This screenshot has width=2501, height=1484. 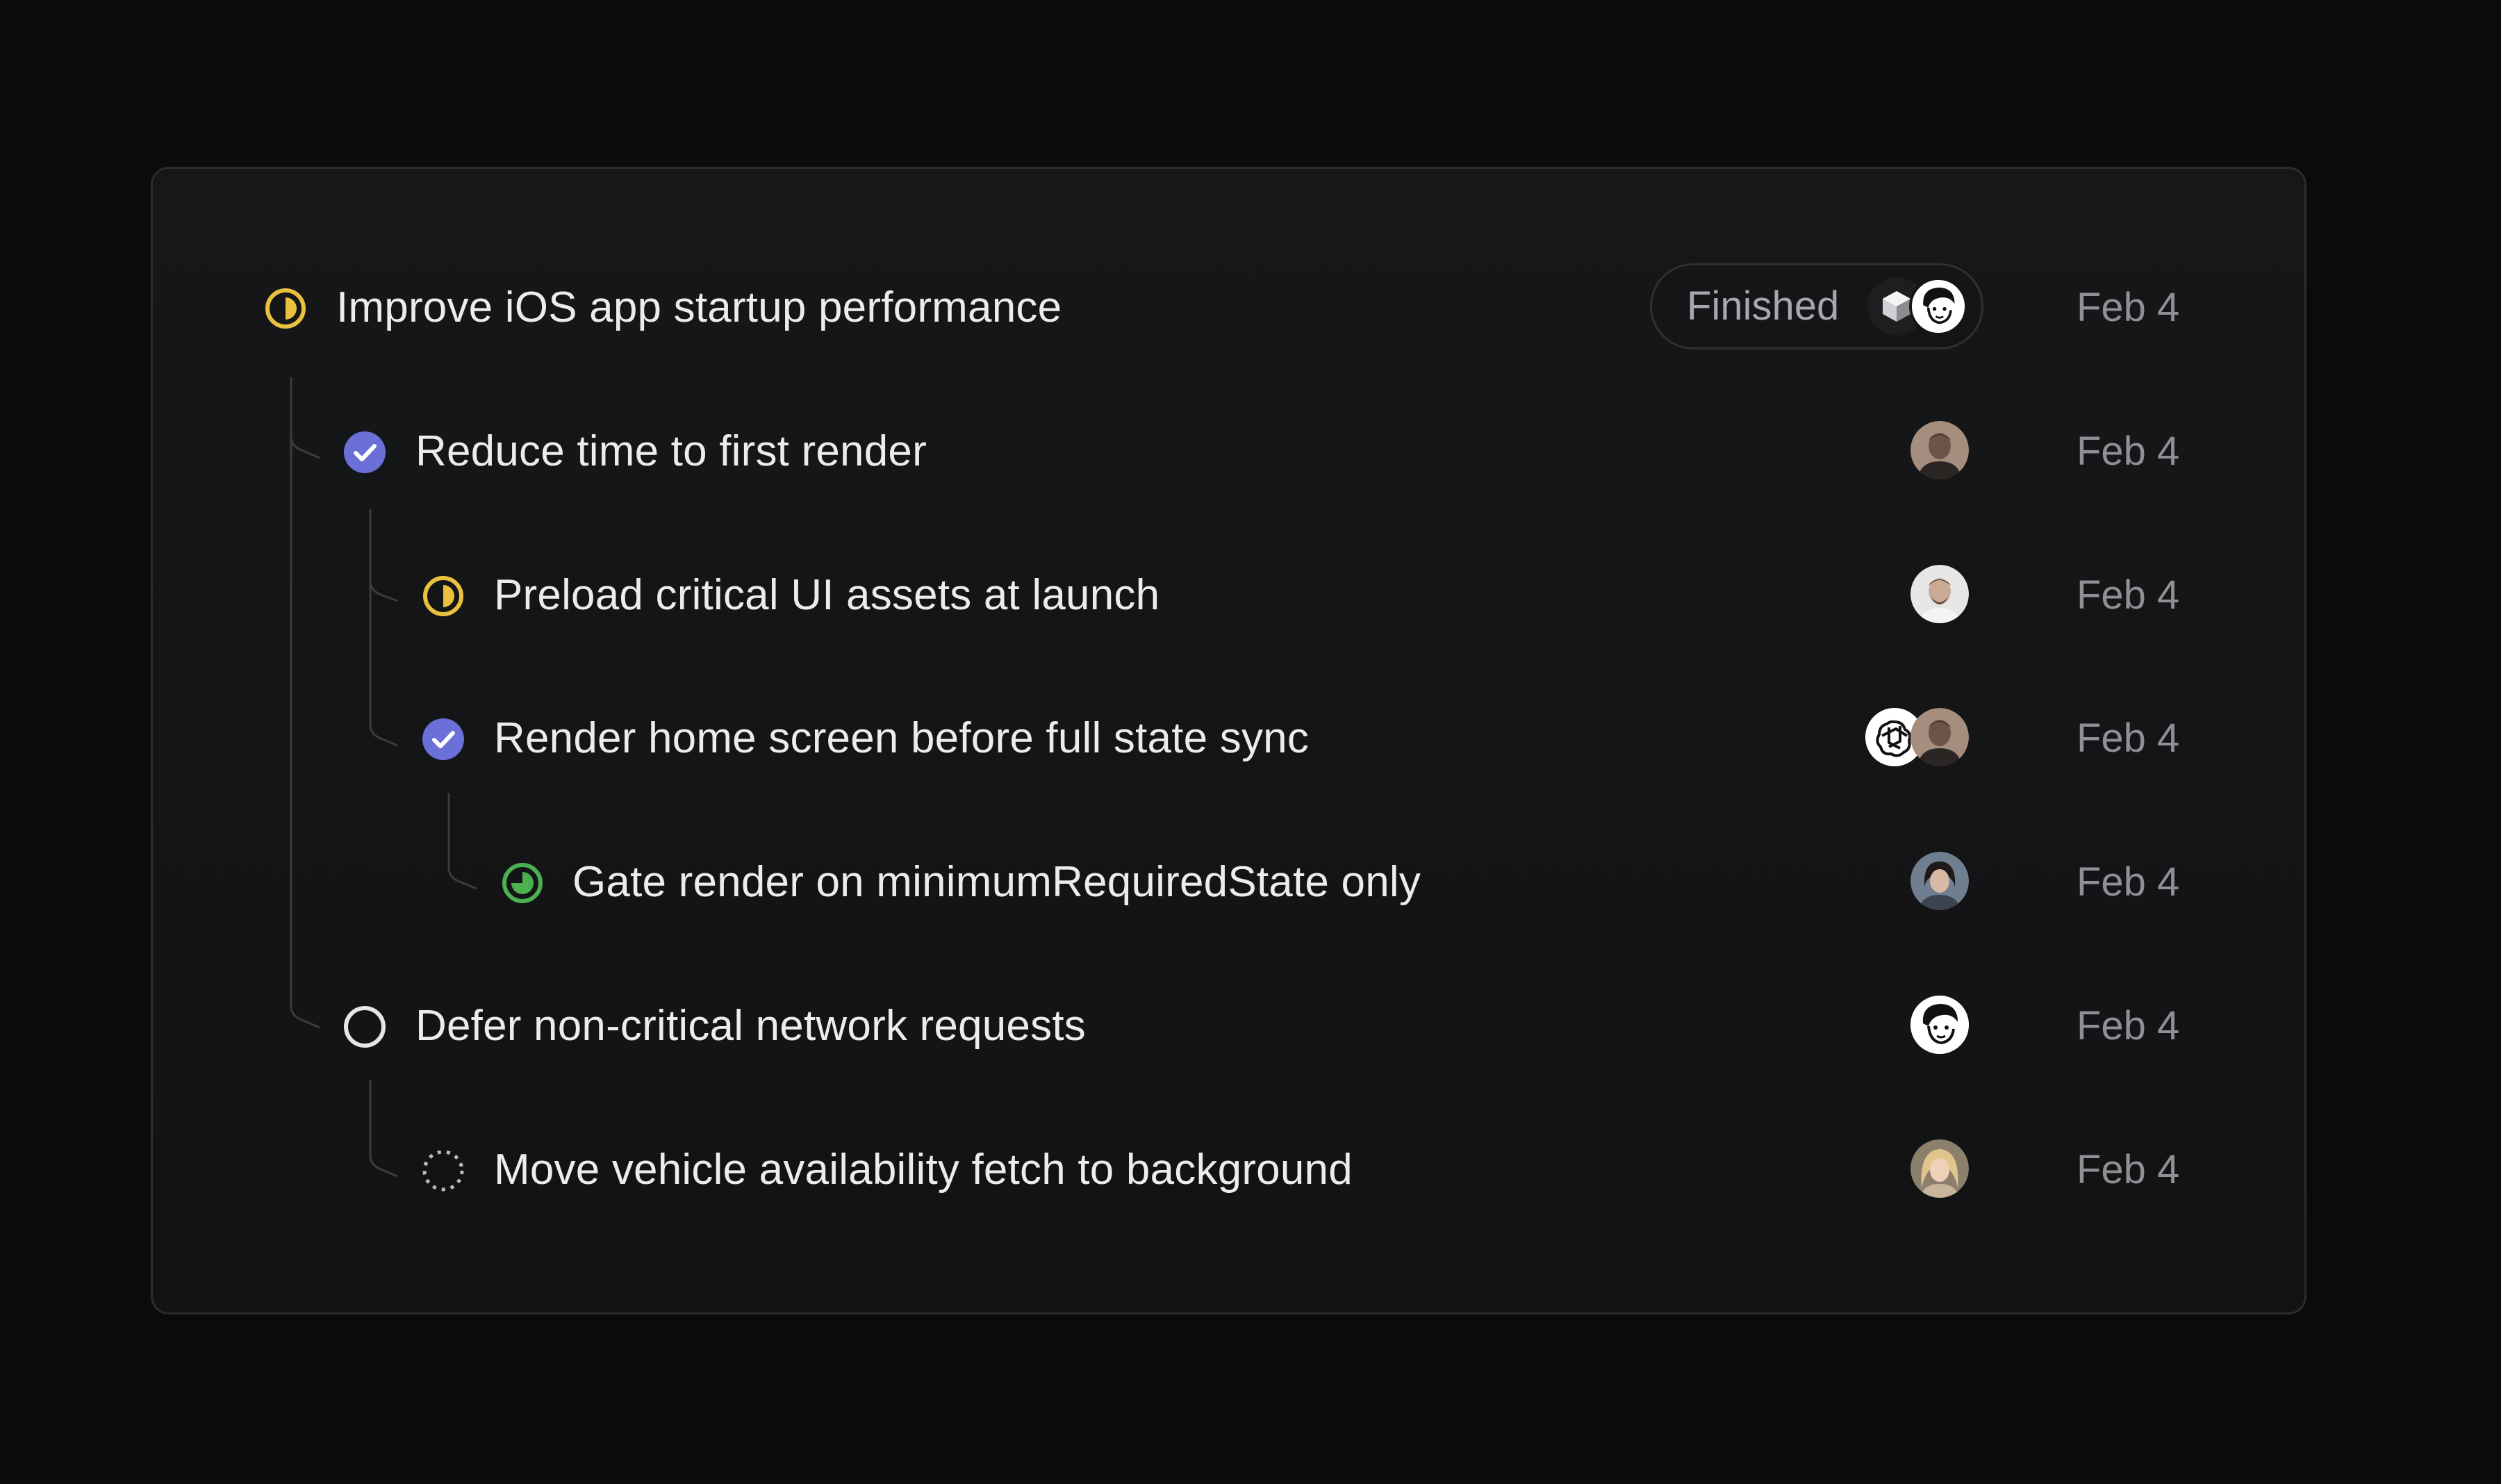 I want to click on pill-label: Finished, so click(x=1763, y=306).